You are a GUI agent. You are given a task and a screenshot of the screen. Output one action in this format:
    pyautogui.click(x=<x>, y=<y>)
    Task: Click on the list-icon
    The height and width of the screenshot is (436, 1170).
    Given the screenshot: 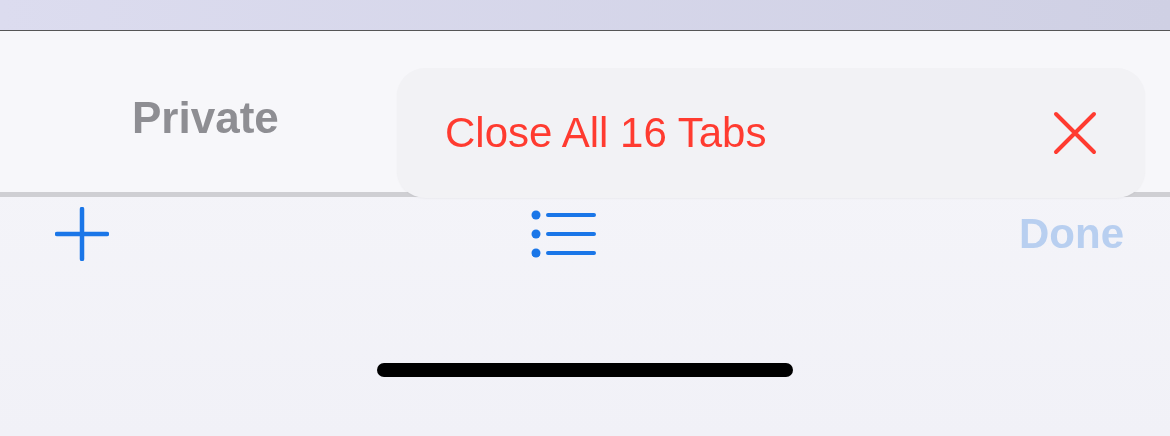 What is the action you would take?
    pyautogui.click(x=564, y=234)
    